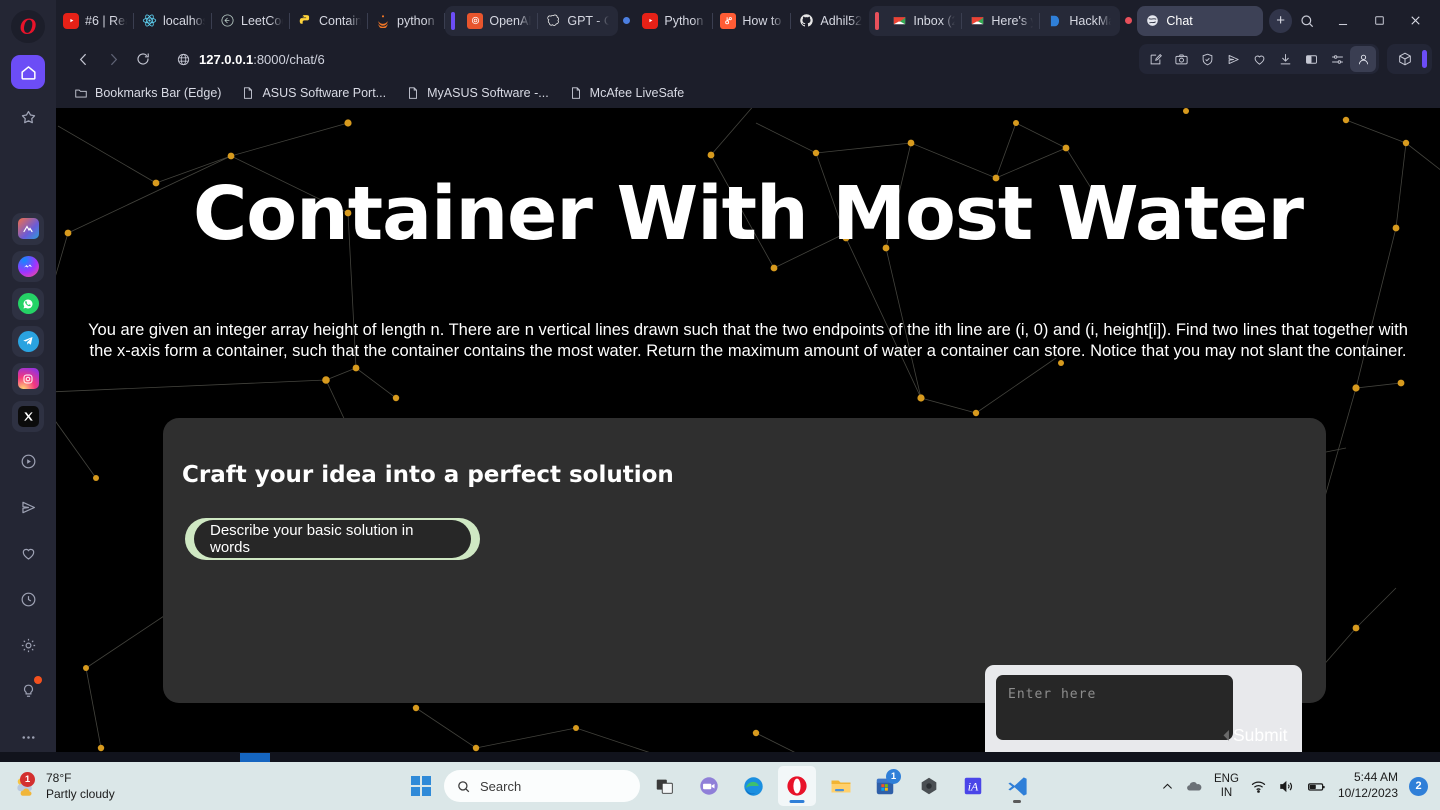  What do you see at coordinates (147, 93) in the screenshot?
I see `bookmark-0: Bookmarks Bar (Edge)` at bounding box center [147, 93].